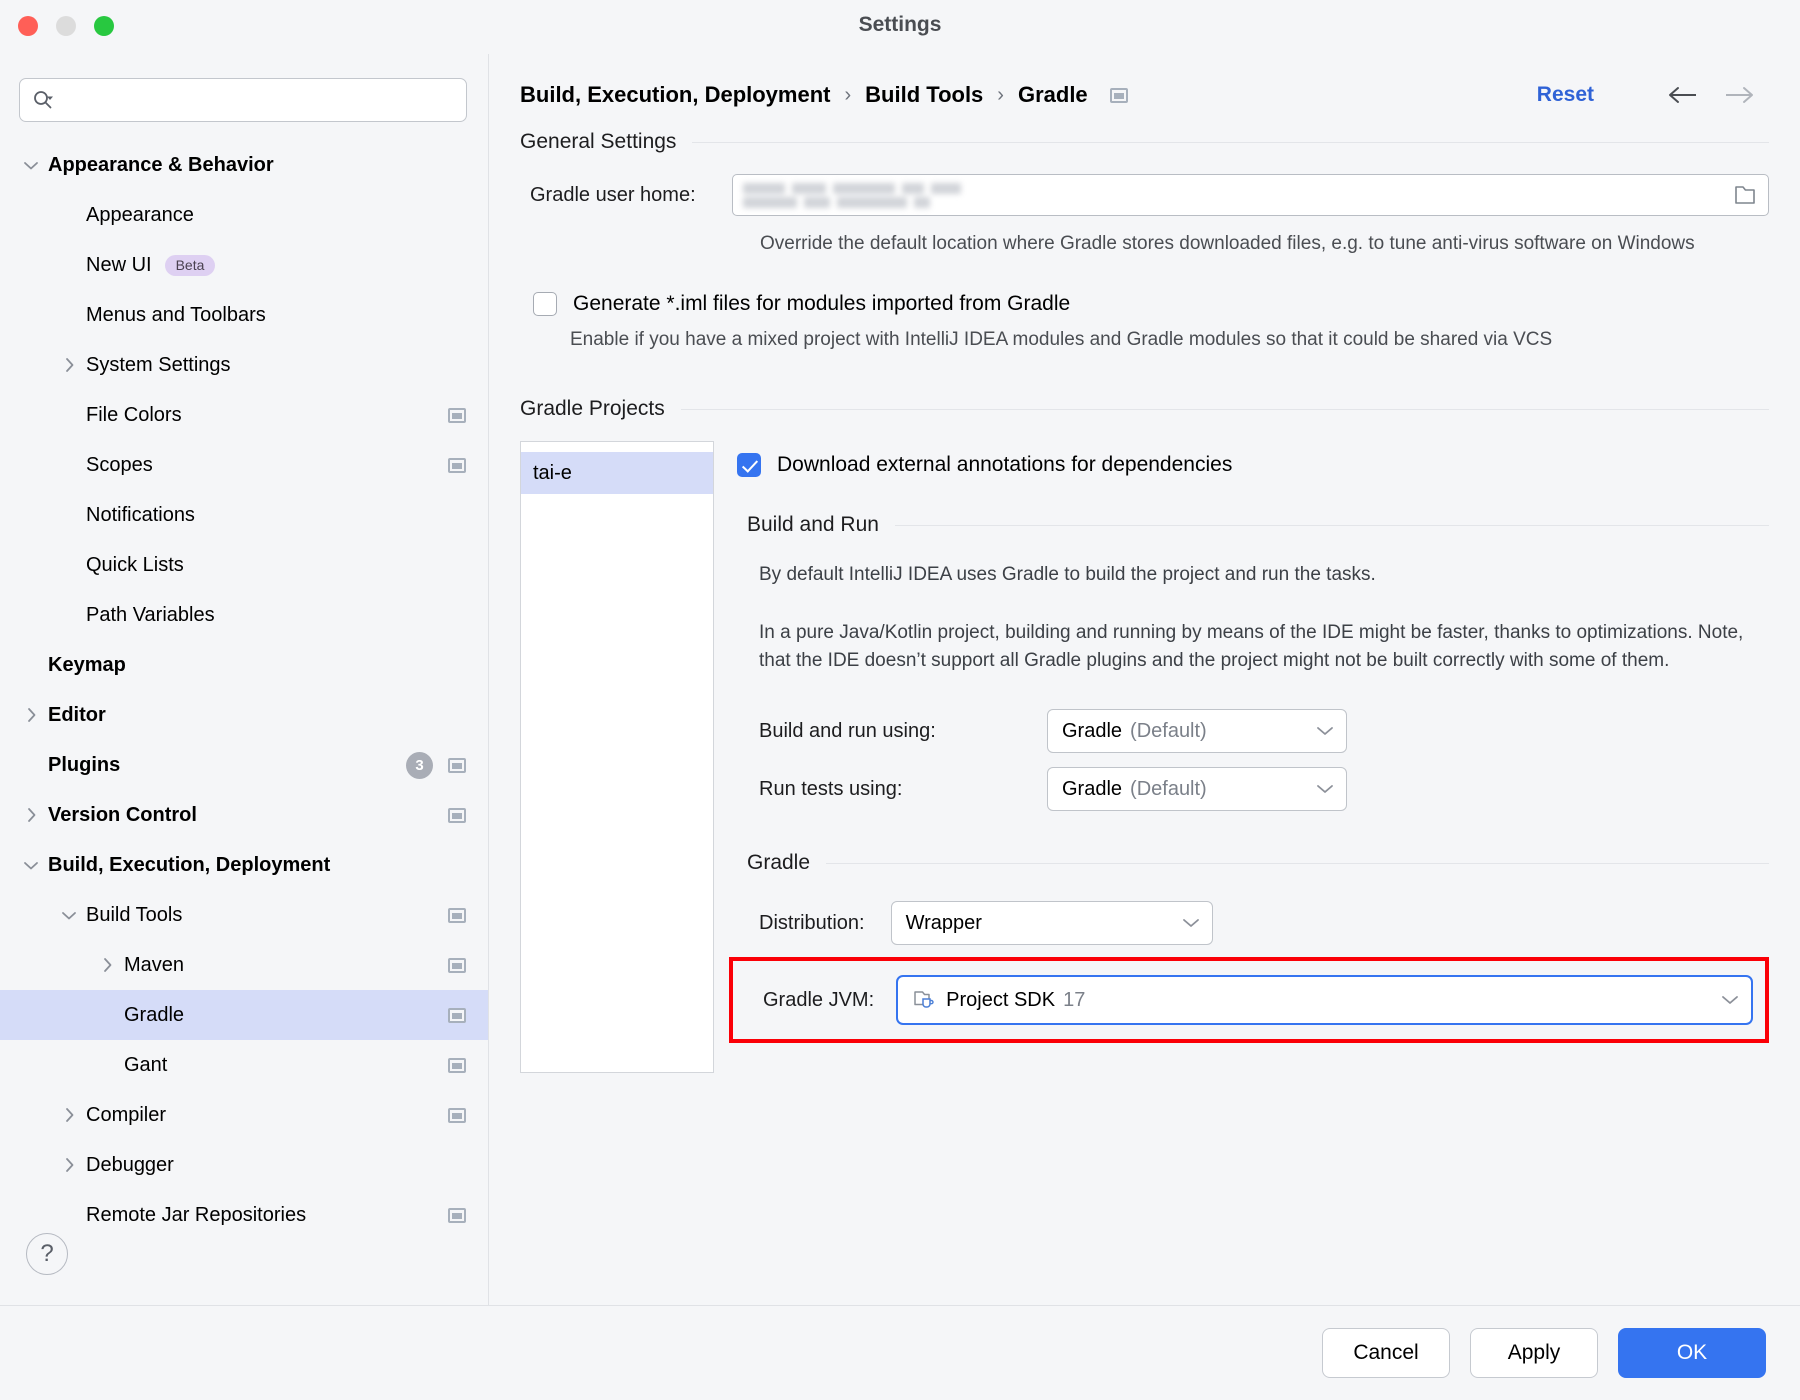  Describe the element at coordinates (257, 100) in the screenshot. I see `search-input` at that location.